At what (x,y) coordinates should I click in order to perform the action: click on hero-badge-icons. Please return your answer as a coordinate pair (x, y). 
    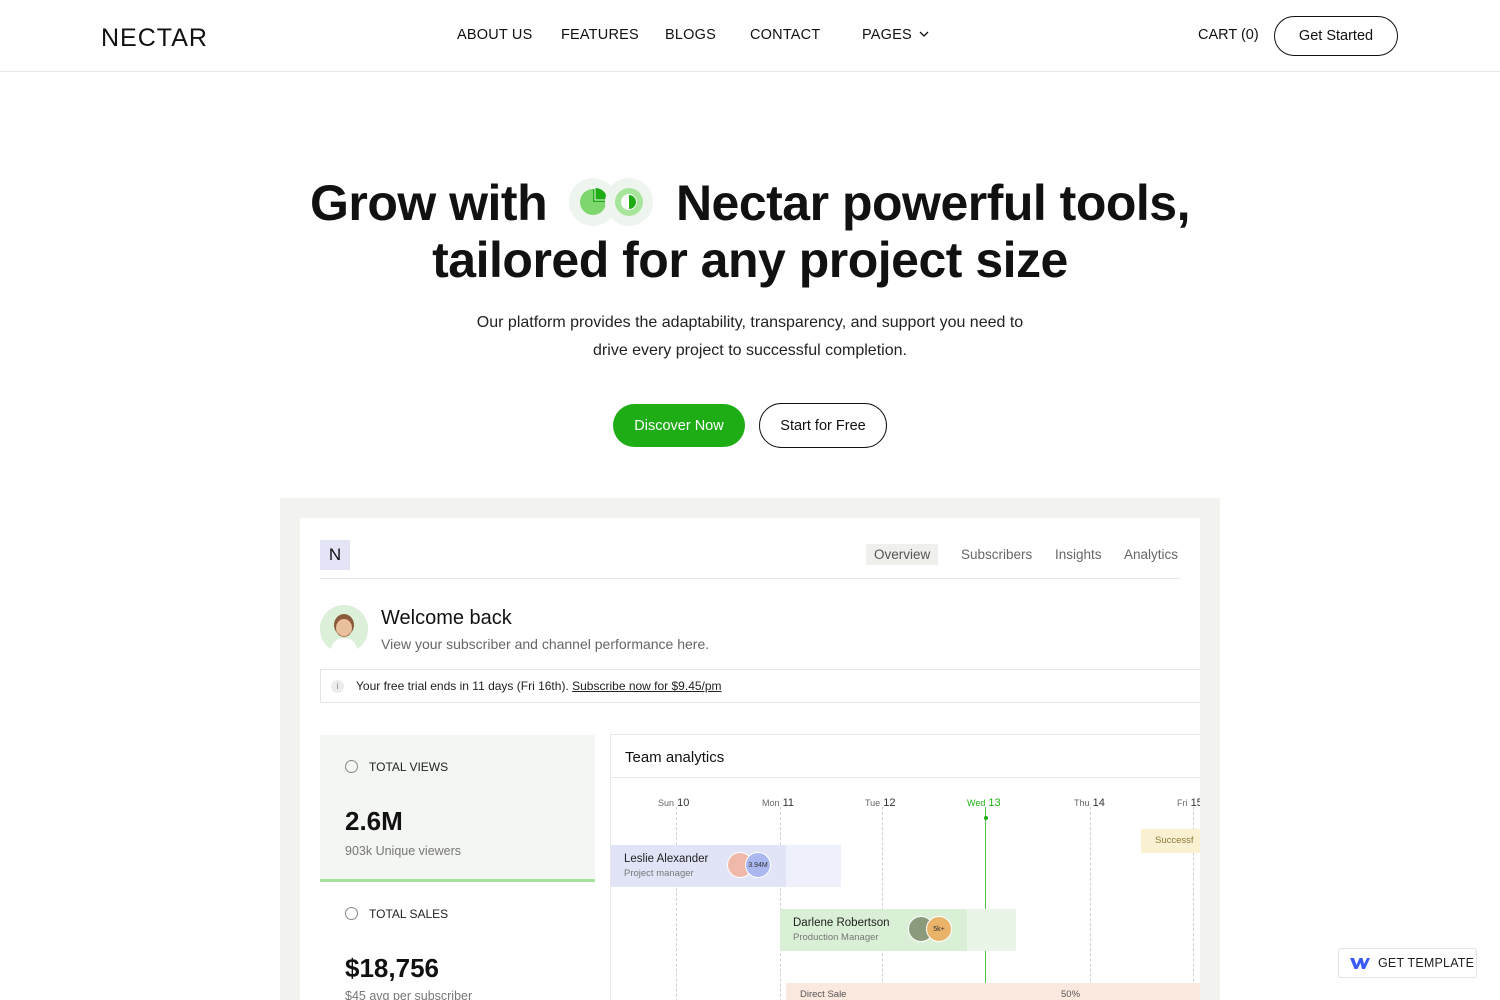
    Looking at the image, I should click on (611, 202).